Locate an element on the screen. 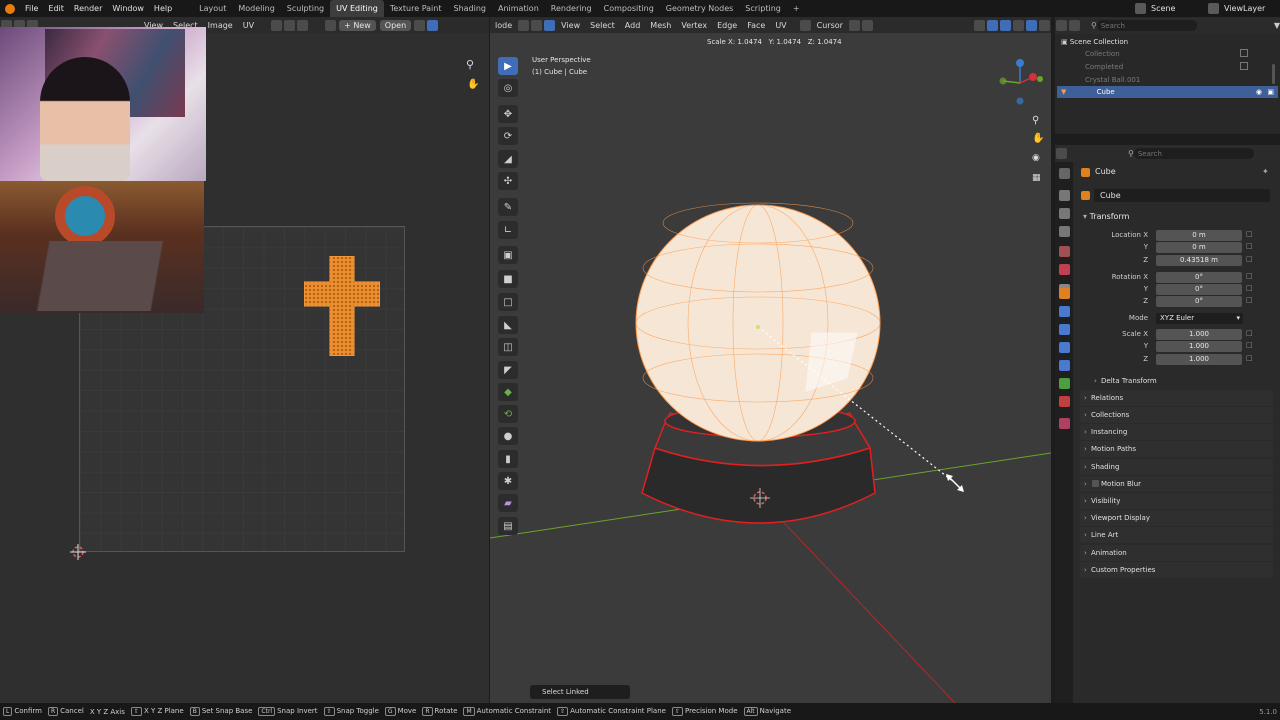 The width and height of the screenshot is (1280, 720). scene-selector: Scene is located at coordinates (1177, 8).